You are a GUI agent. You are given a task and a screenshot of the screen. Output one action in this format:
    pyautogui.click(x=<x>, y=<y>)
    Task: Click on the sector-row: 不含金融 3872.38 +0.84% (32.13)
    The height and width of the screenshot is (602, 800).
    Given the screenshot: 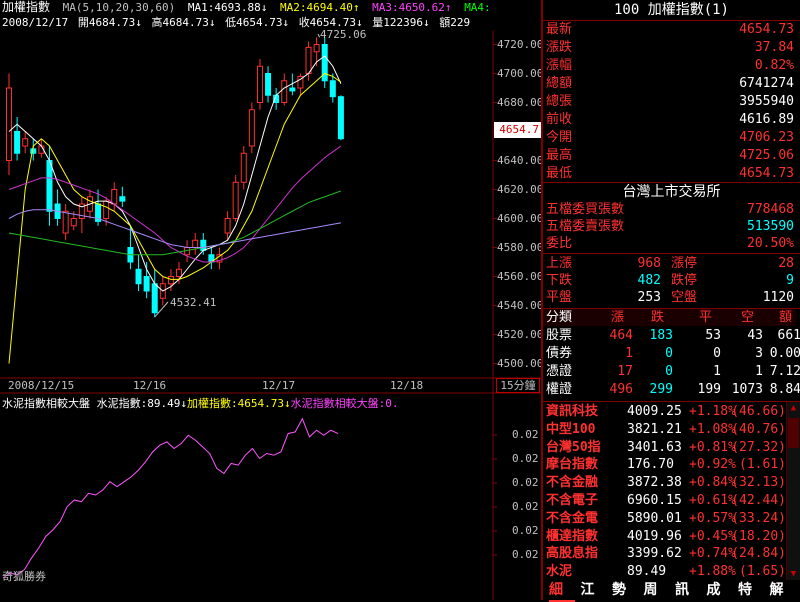 What is the action you would take?
    pyautogui.click(x=664, y=482)
    